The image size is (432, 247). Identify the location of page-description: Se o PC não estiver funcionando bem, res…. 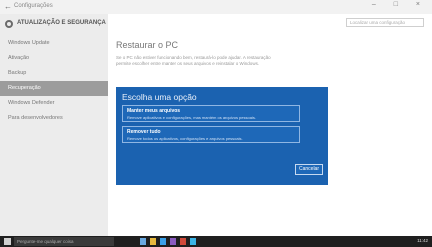
(193, 60).